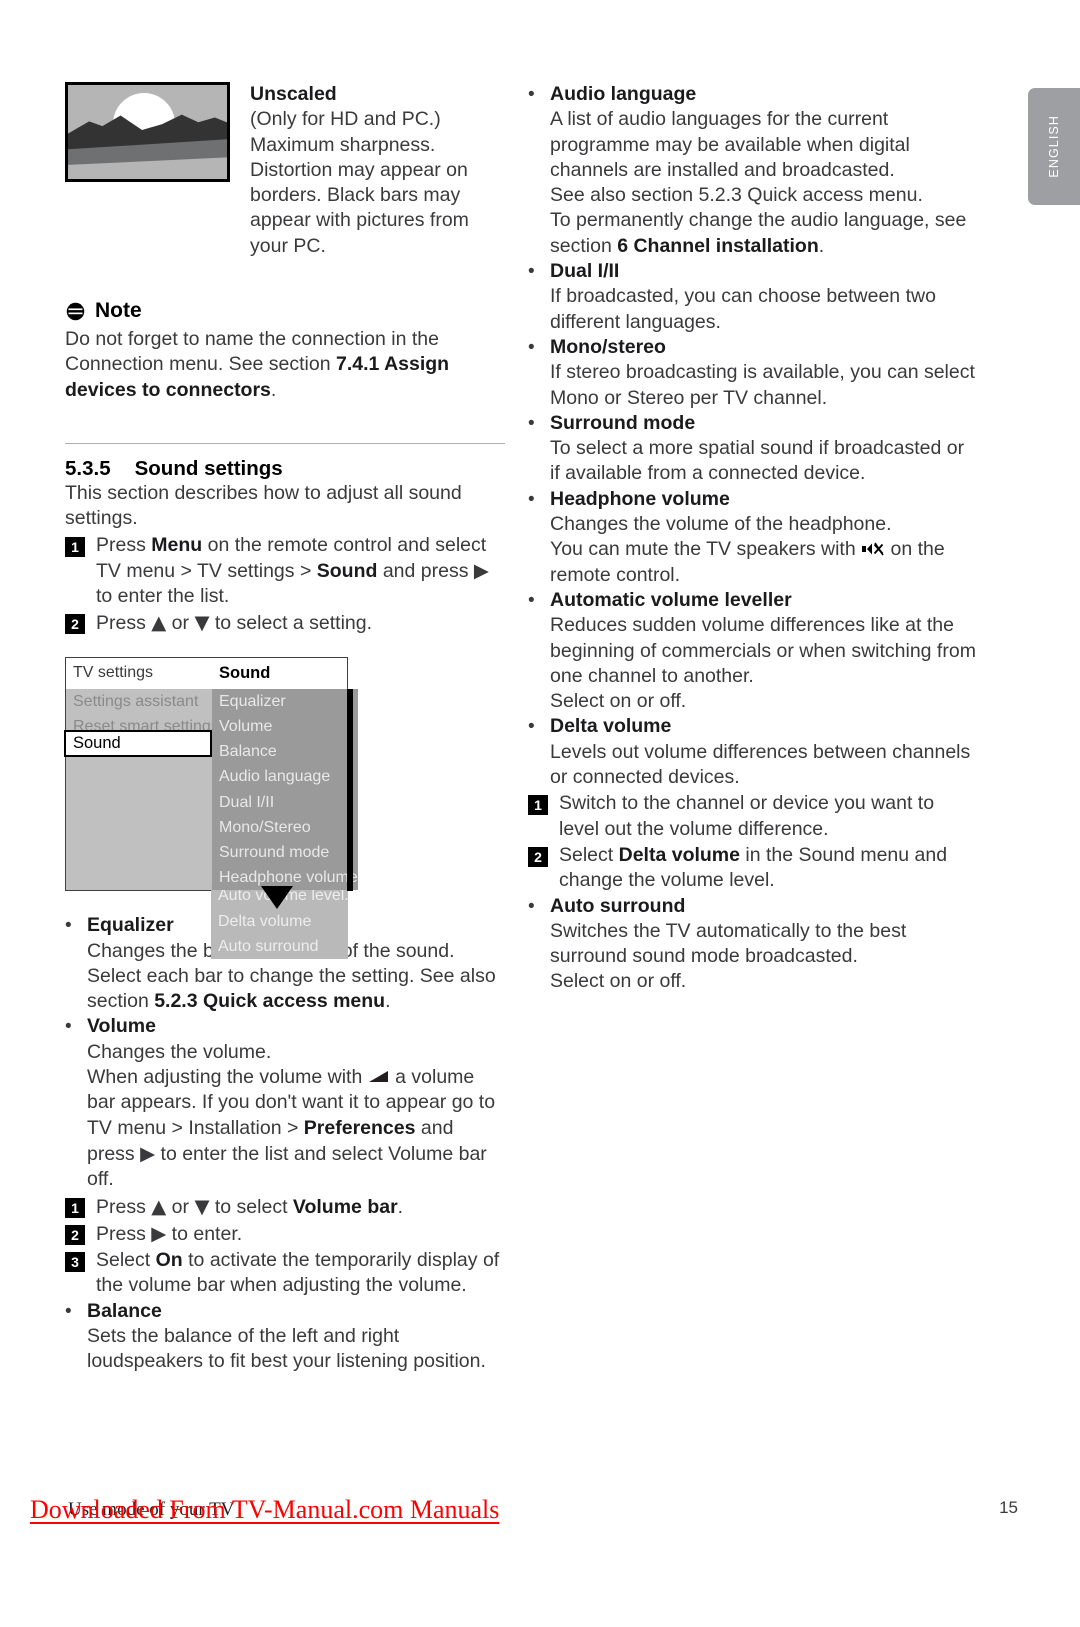 This screenshot has height=1627, width=1080. What do you see at coordinates (208, 468) in the screenshot?
I see `section-title: Sound settings` at bounding box center [208, 468].